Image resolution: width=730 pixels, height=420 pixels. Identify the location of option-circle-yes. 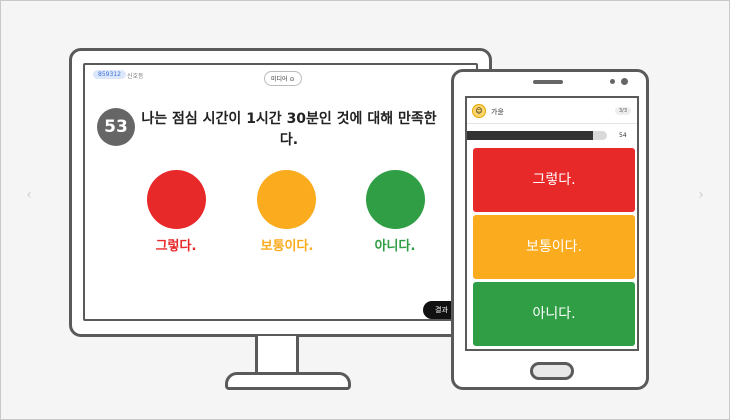
(176, 199).